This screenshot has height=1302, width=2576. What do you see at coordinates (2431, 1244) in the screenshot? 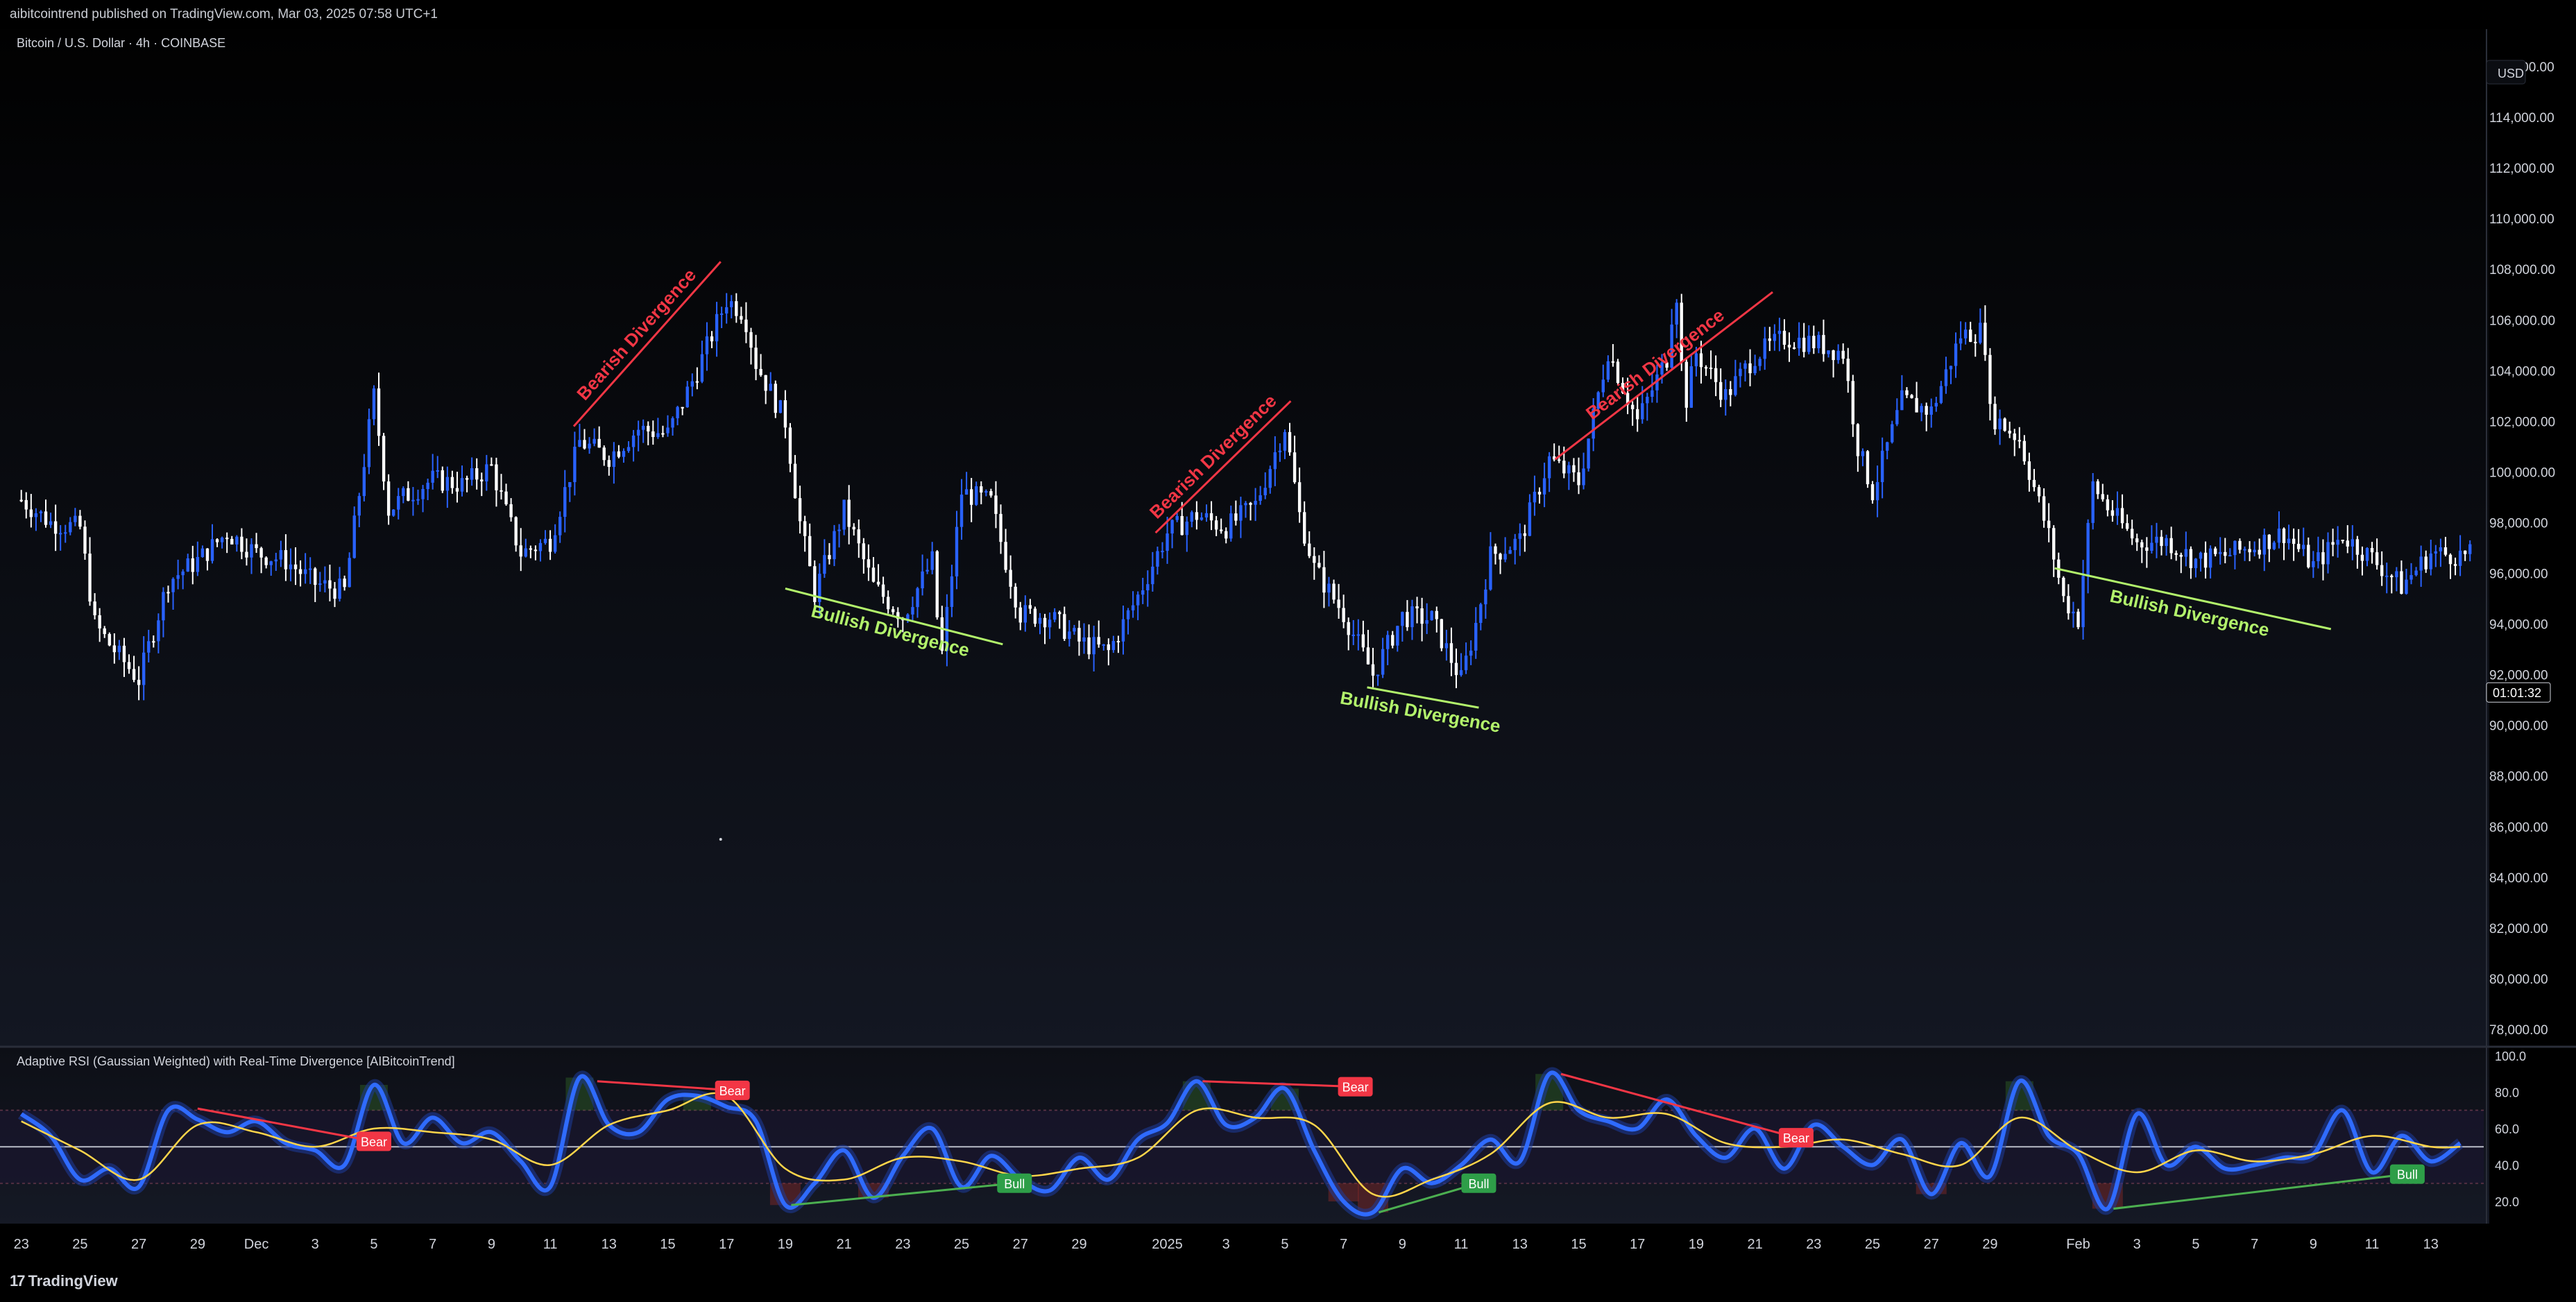
I see `time-tick-label: 13` at bounding box center [2431, 1244].